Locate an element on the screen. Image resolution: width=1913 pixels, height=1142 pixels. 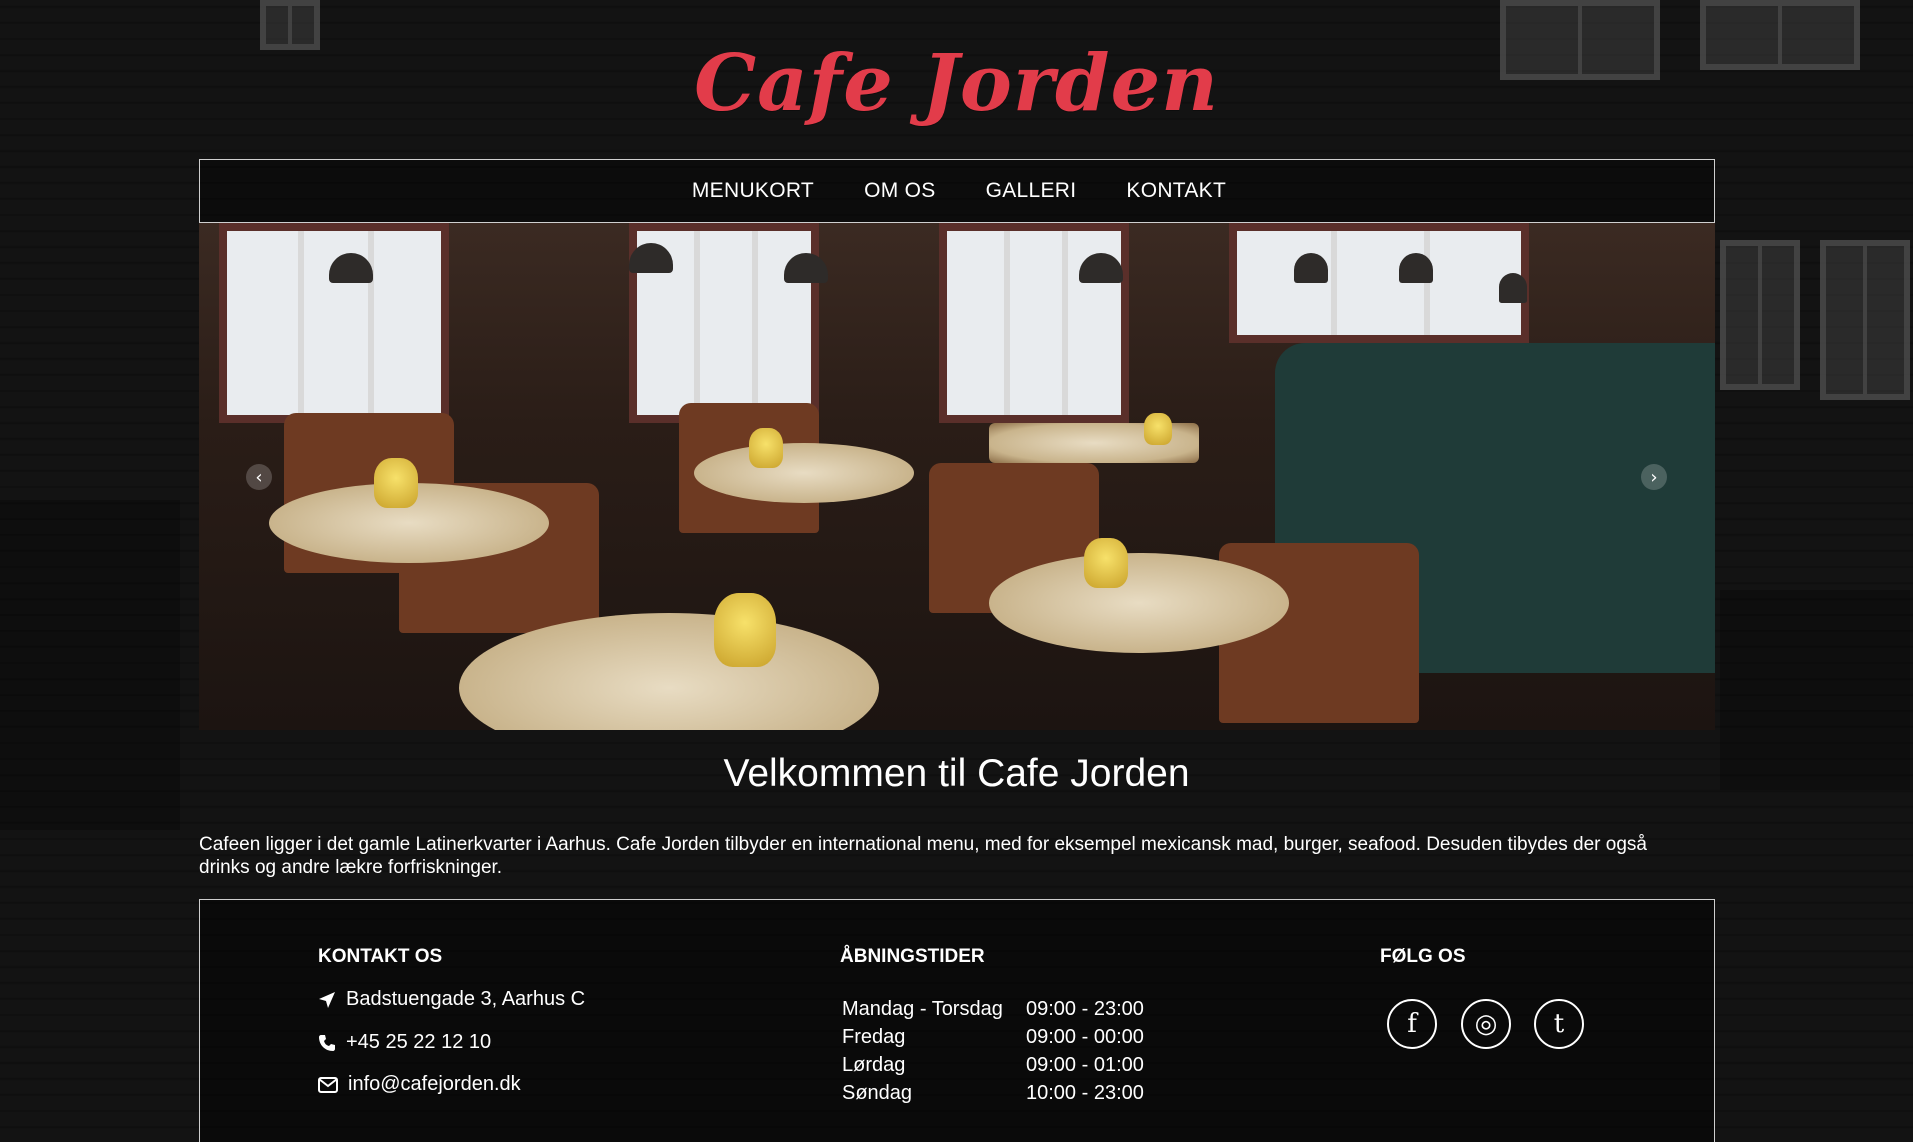
contact-title: KONTAKT OS is located at coordinates (380, 956).